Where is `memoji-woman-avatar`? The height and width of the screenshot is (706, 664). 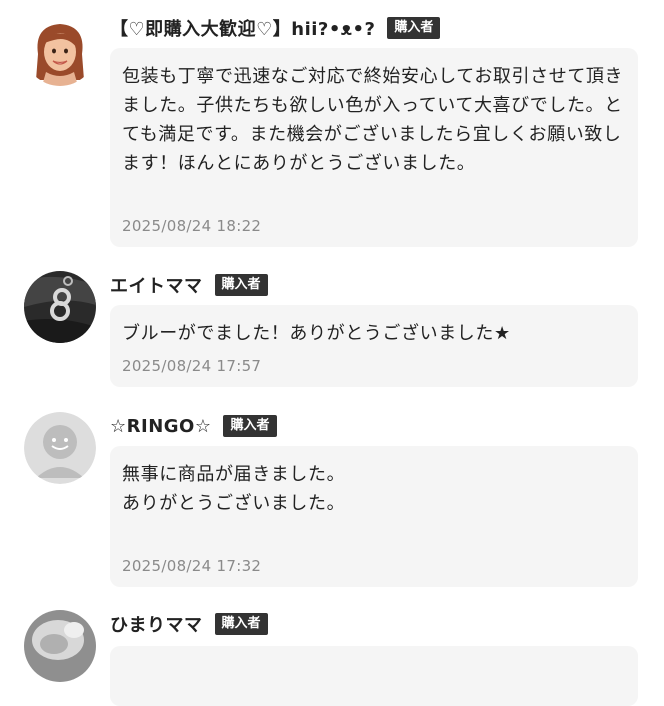
memoji-woman-avatar is located at coordinates (60, 50).